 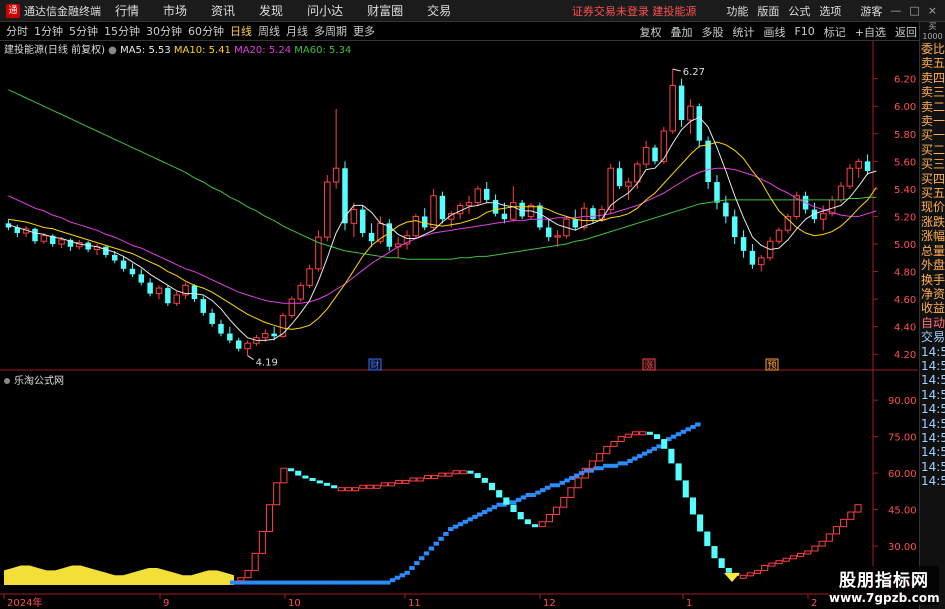 I want to click on main-ytick-label-4: 5.40, so click(x=905, y=190).